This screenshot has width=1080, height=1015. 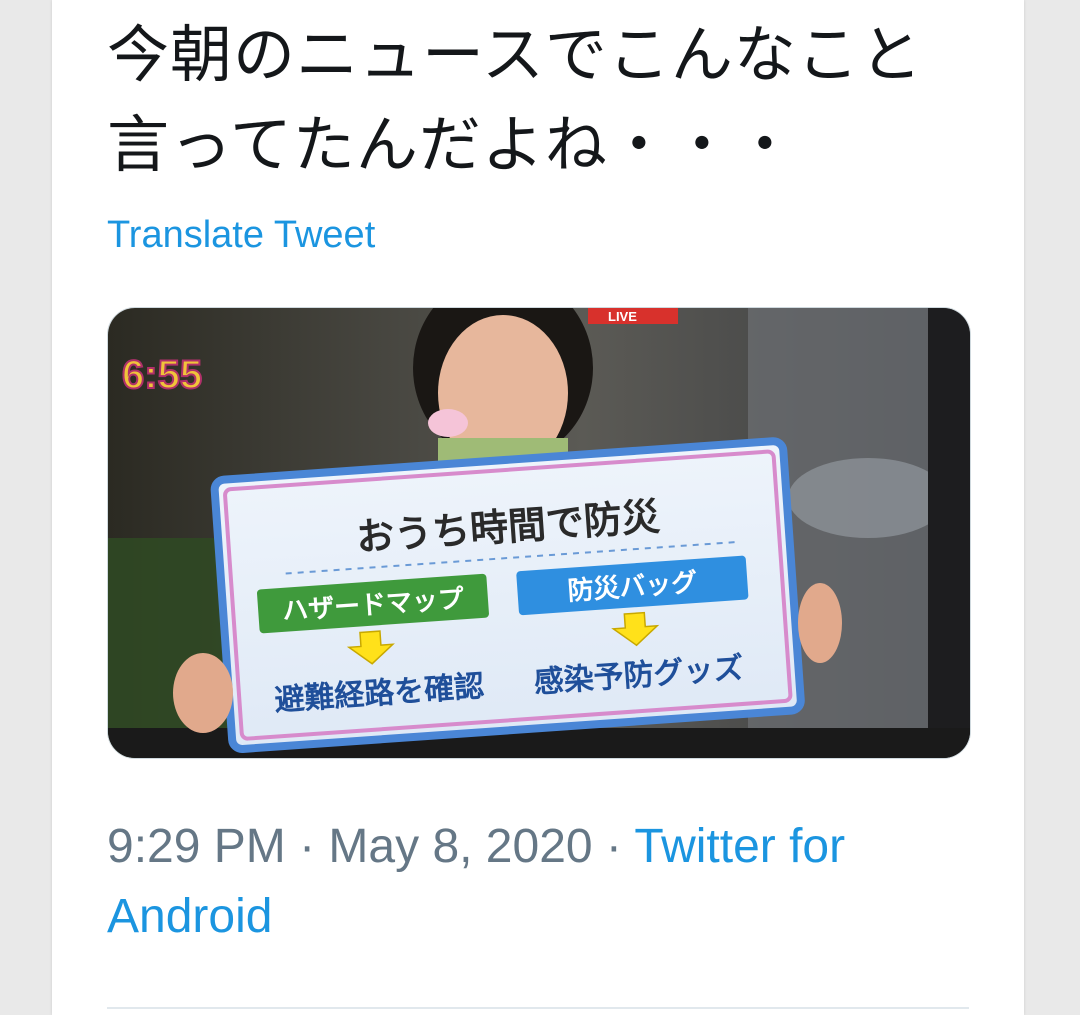 What do you see at coordinates (538, 1008) in the screenshot?
I see `divider` at bounding box center [538, 1008].